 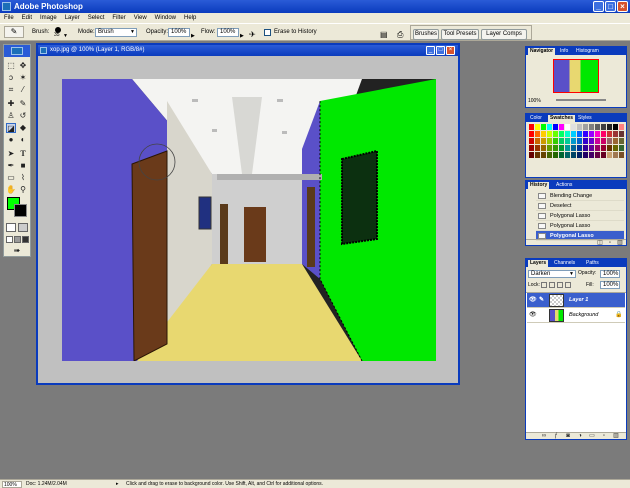 I want to click on tab-swatches: Swatches, so click(x=562, y=118).